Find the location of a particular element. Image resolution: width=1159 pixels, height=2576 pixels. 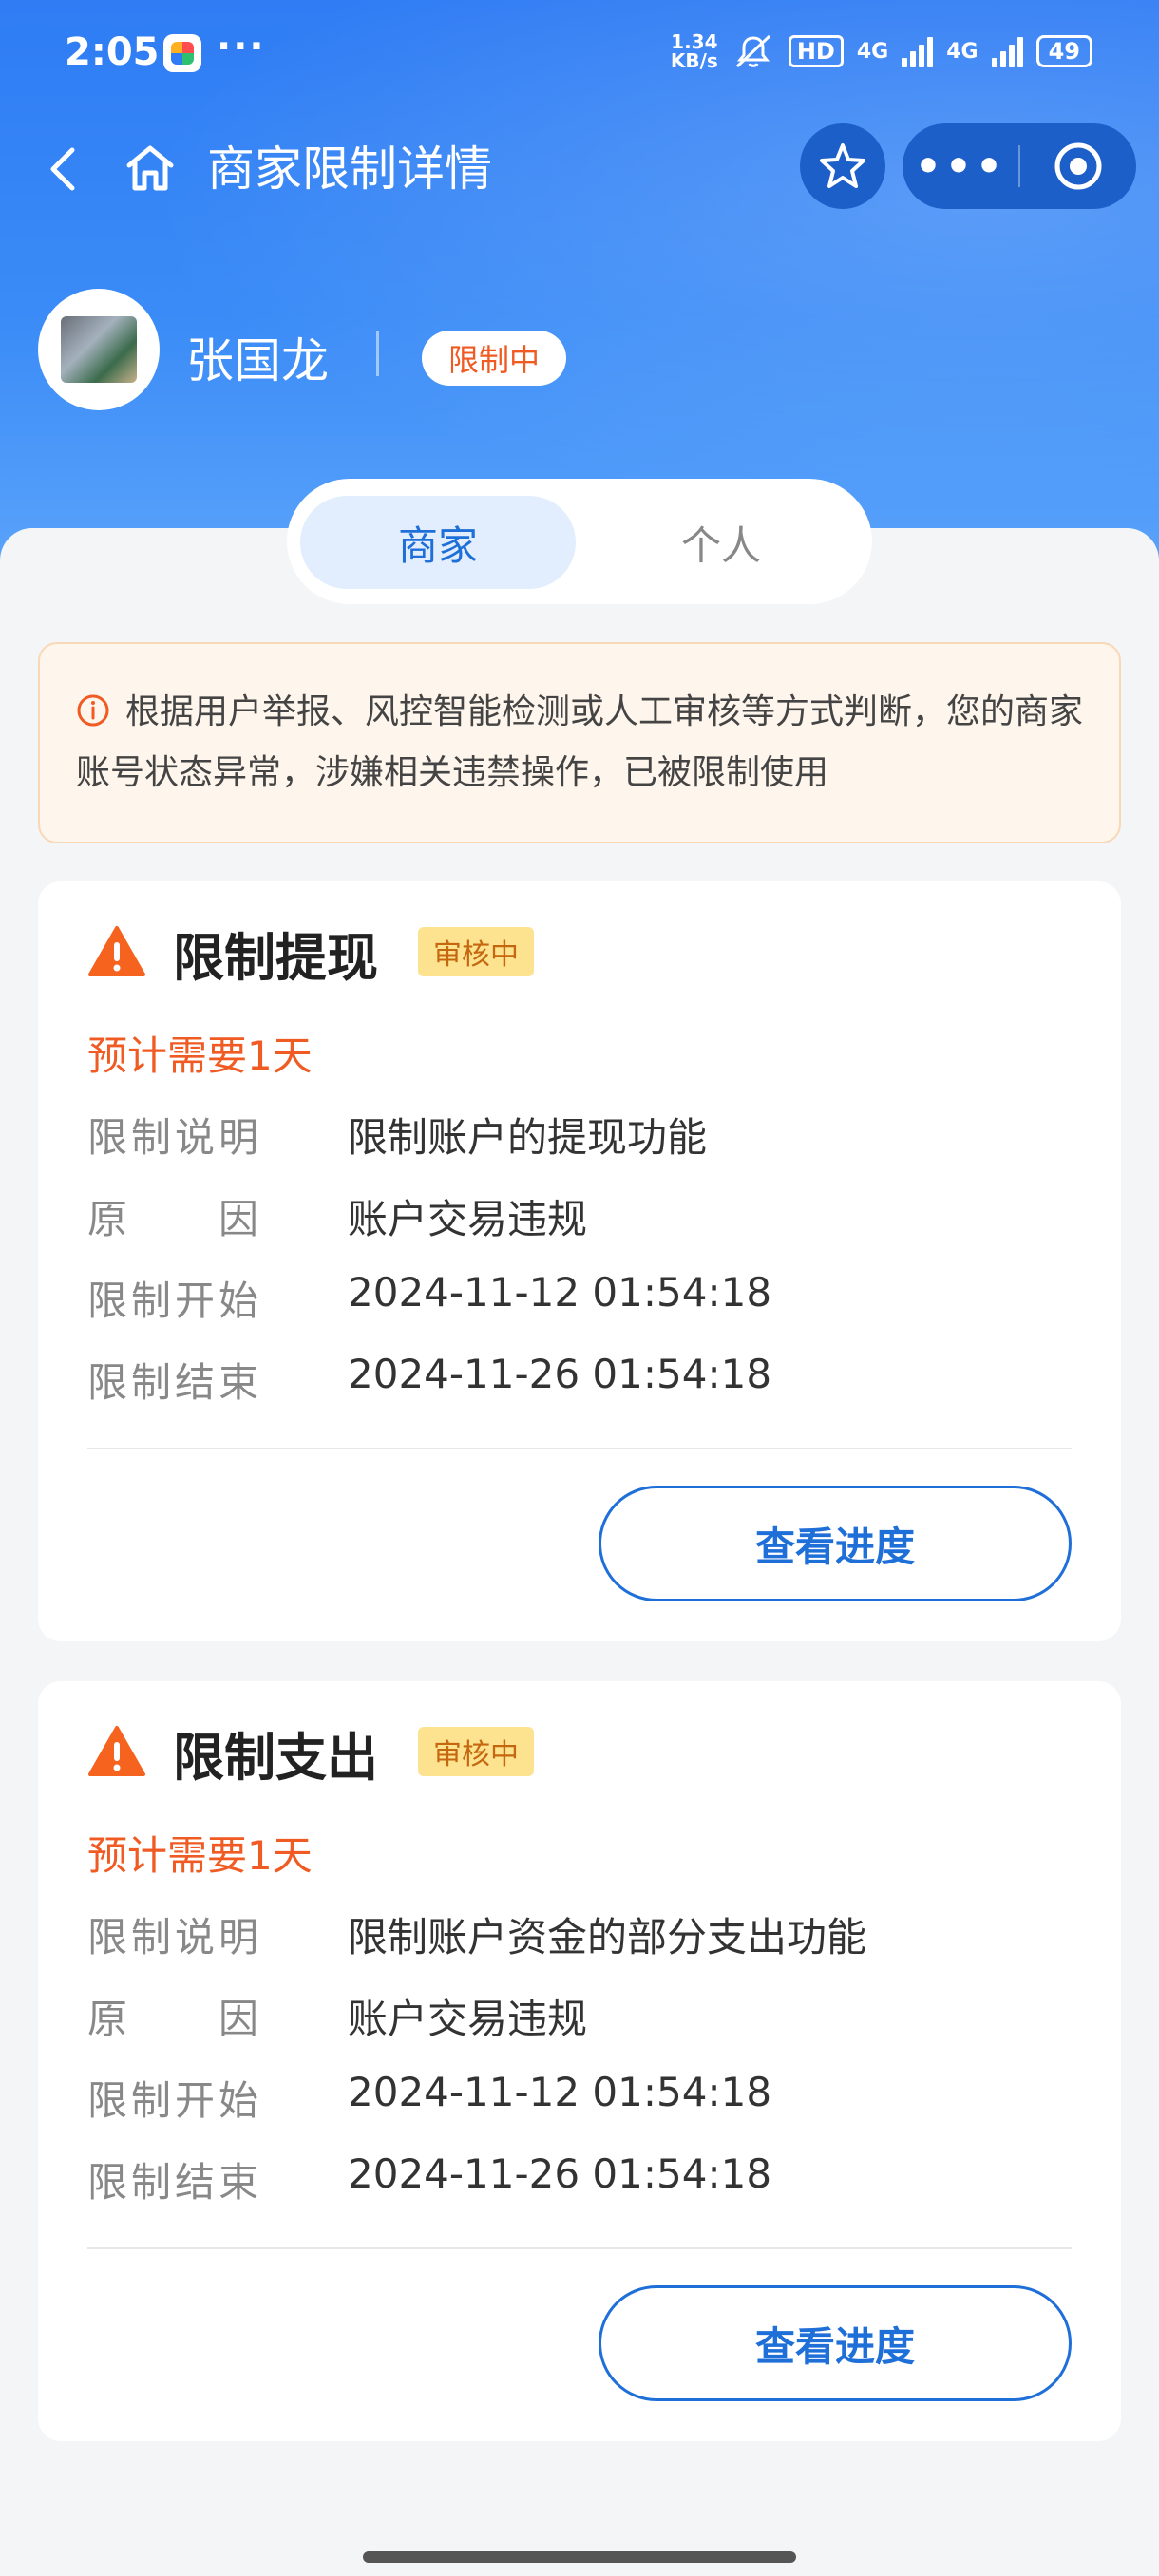

status-time: 2:05 is located at coordinates (112, 52).